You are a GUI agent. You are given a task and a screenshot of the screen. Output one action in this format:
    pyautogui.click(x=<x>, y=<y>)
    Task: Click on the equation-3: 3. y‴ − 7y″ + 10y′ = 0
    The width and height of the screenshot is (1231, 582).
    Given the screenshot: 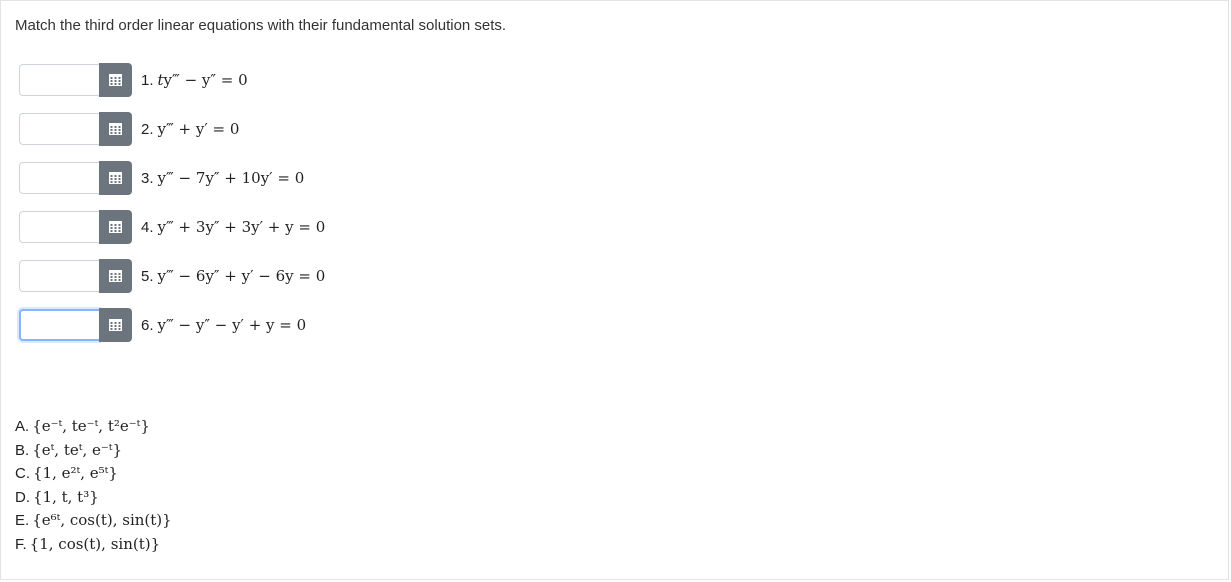 What is the action you would take?
    pyautogui.click(x=222, y=178)
    